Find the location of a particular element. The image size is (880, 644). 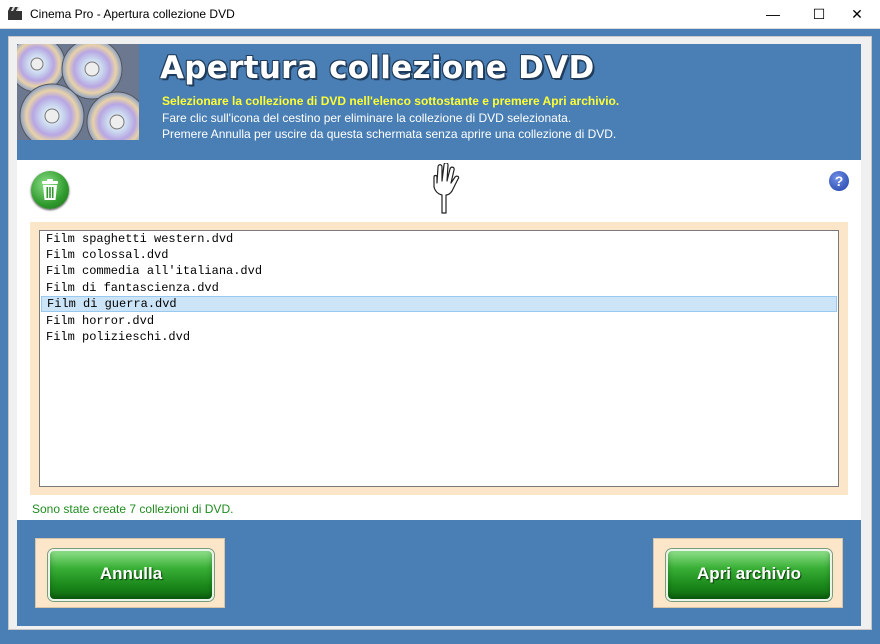

window-title: Cinema Pro - Apertura collezione DVD is located at coordinates (132, 14).